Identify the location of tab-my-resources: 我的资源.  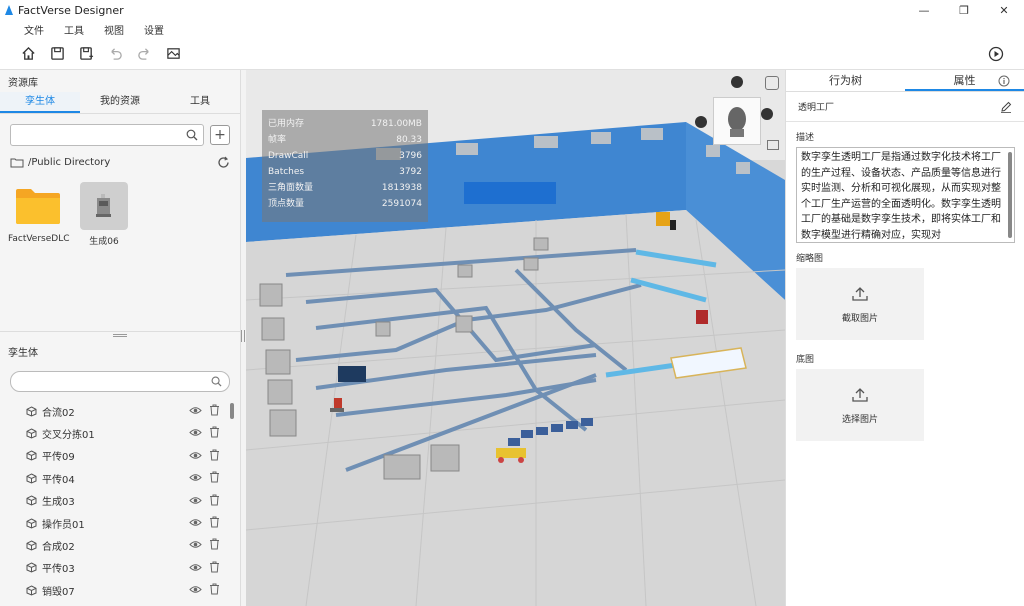
(120, 102).